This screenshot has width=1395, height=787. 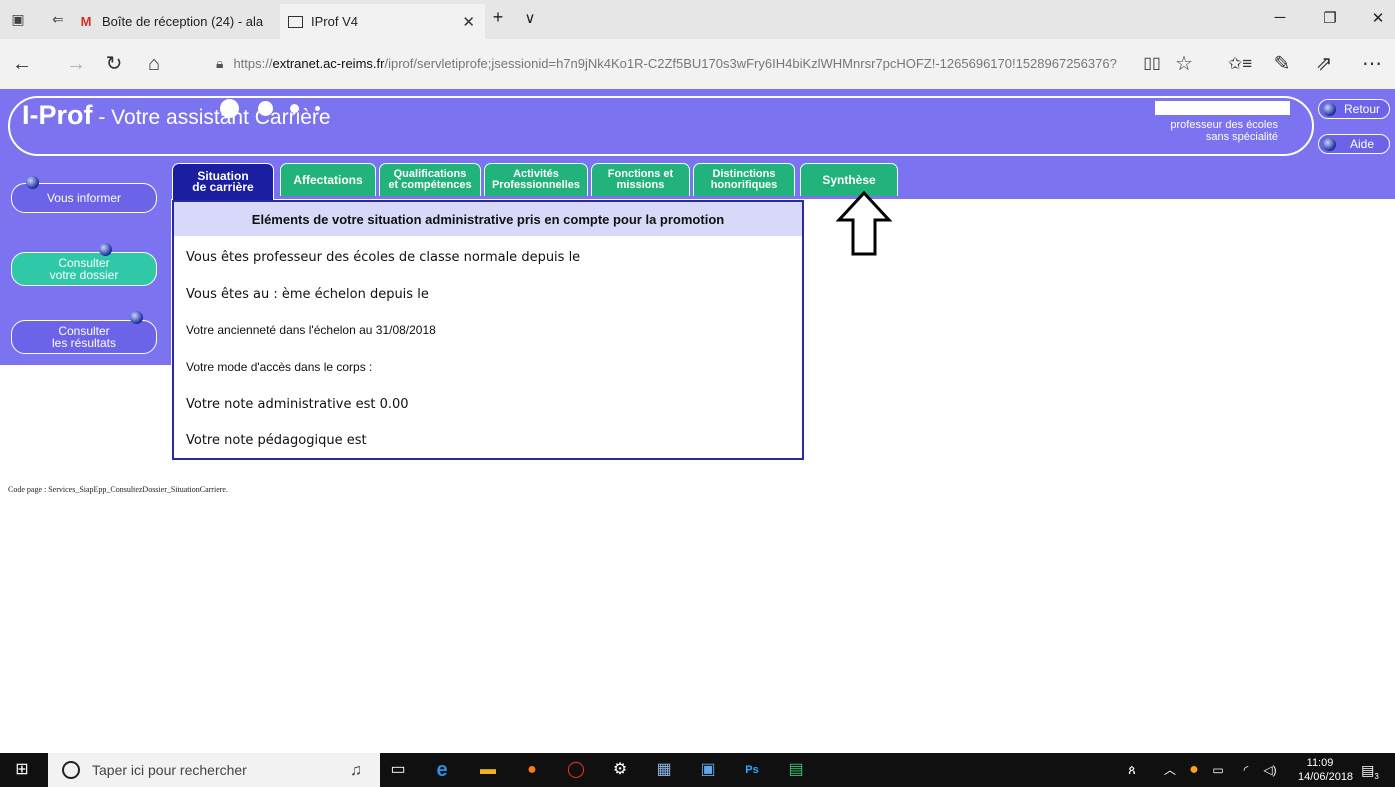 I want to click on excel-icon: ▤, so click(x=796, y=770).